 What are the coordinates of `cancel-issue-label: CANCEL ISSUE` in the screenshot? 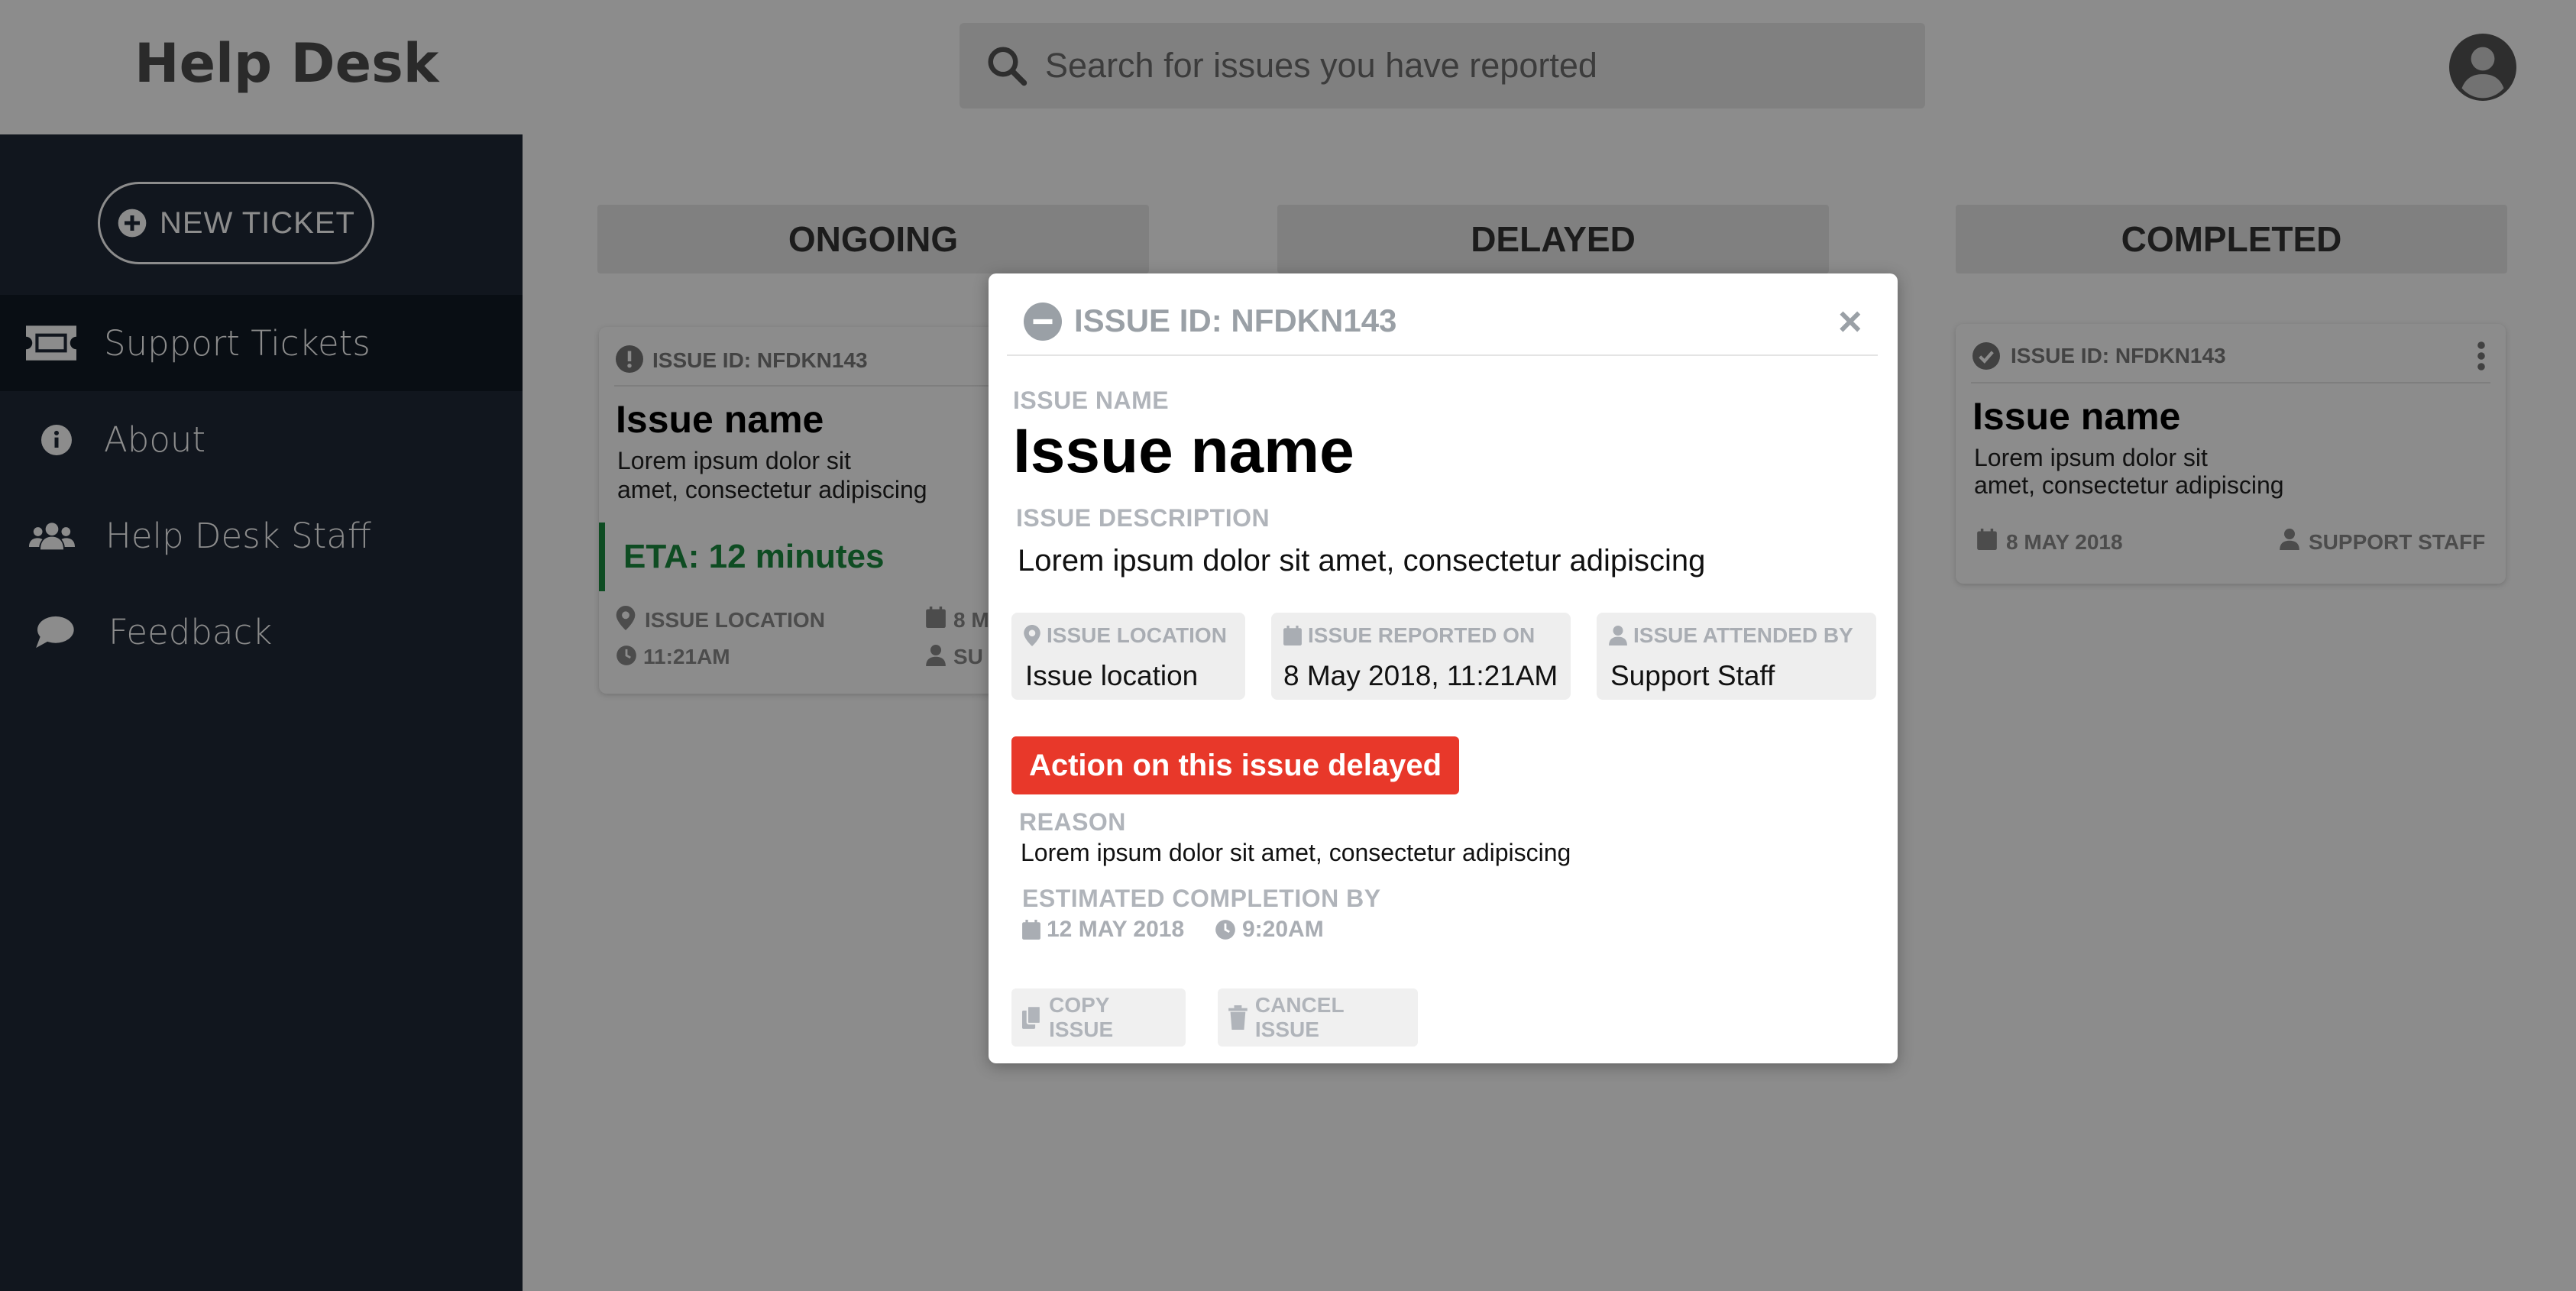 It's located at (1299, 1017).